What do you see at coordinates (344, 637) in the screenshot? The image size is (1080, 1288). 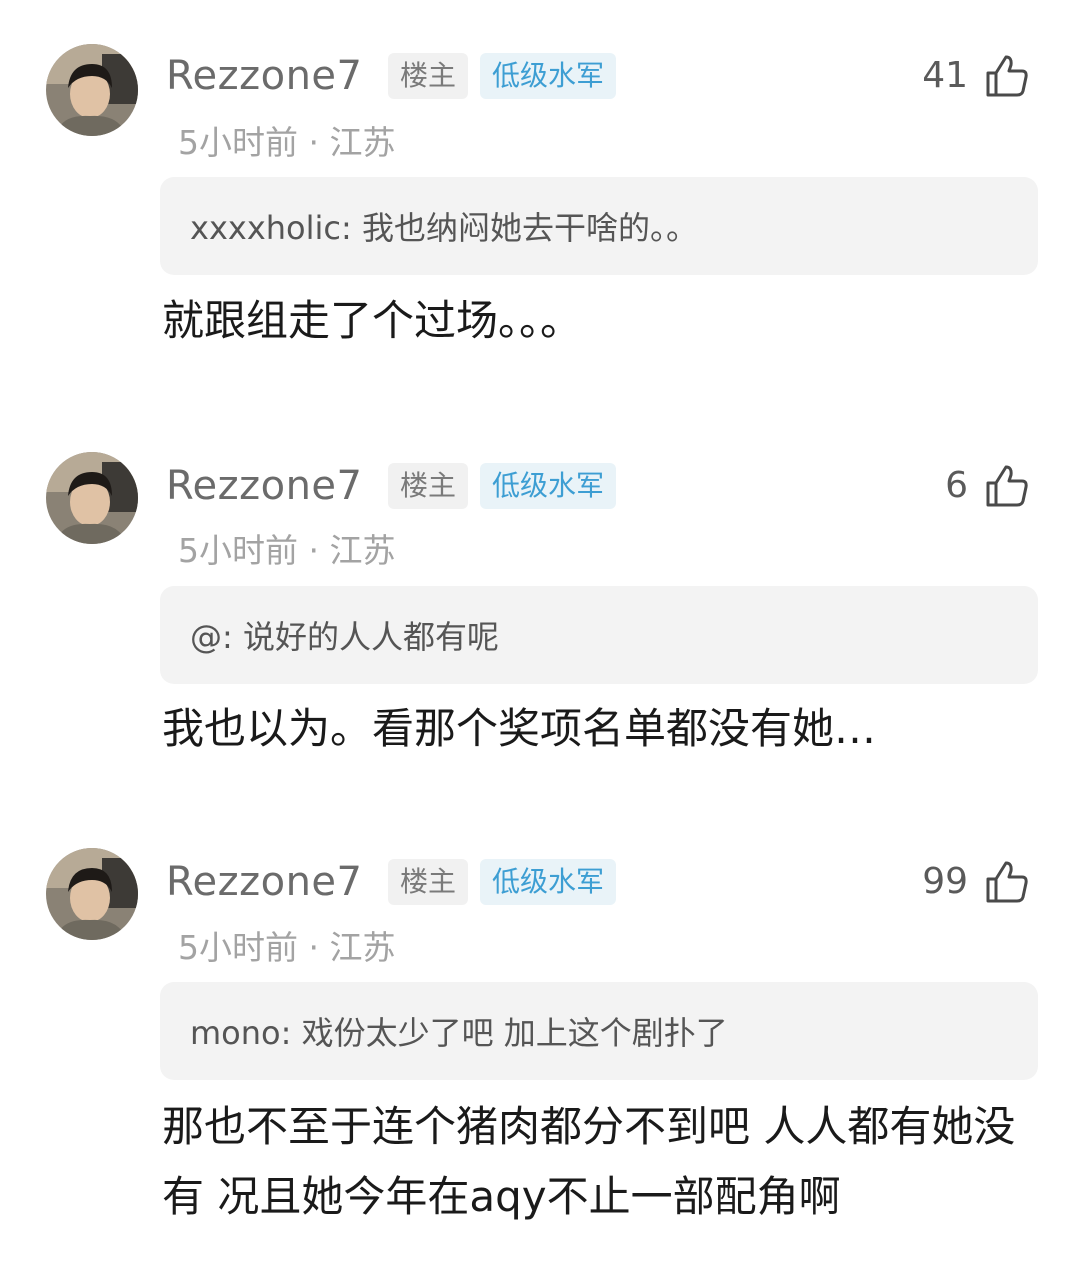 I see `quoted-reply-text: @: 说好的人人都有呢` at bounding box center [344, 637].